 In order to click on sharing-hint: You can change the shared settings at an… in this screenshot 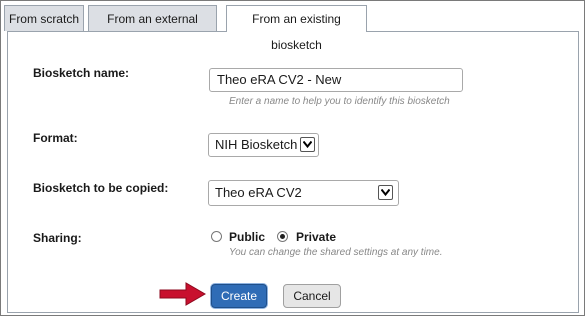, I will do `click(336, 252)`.